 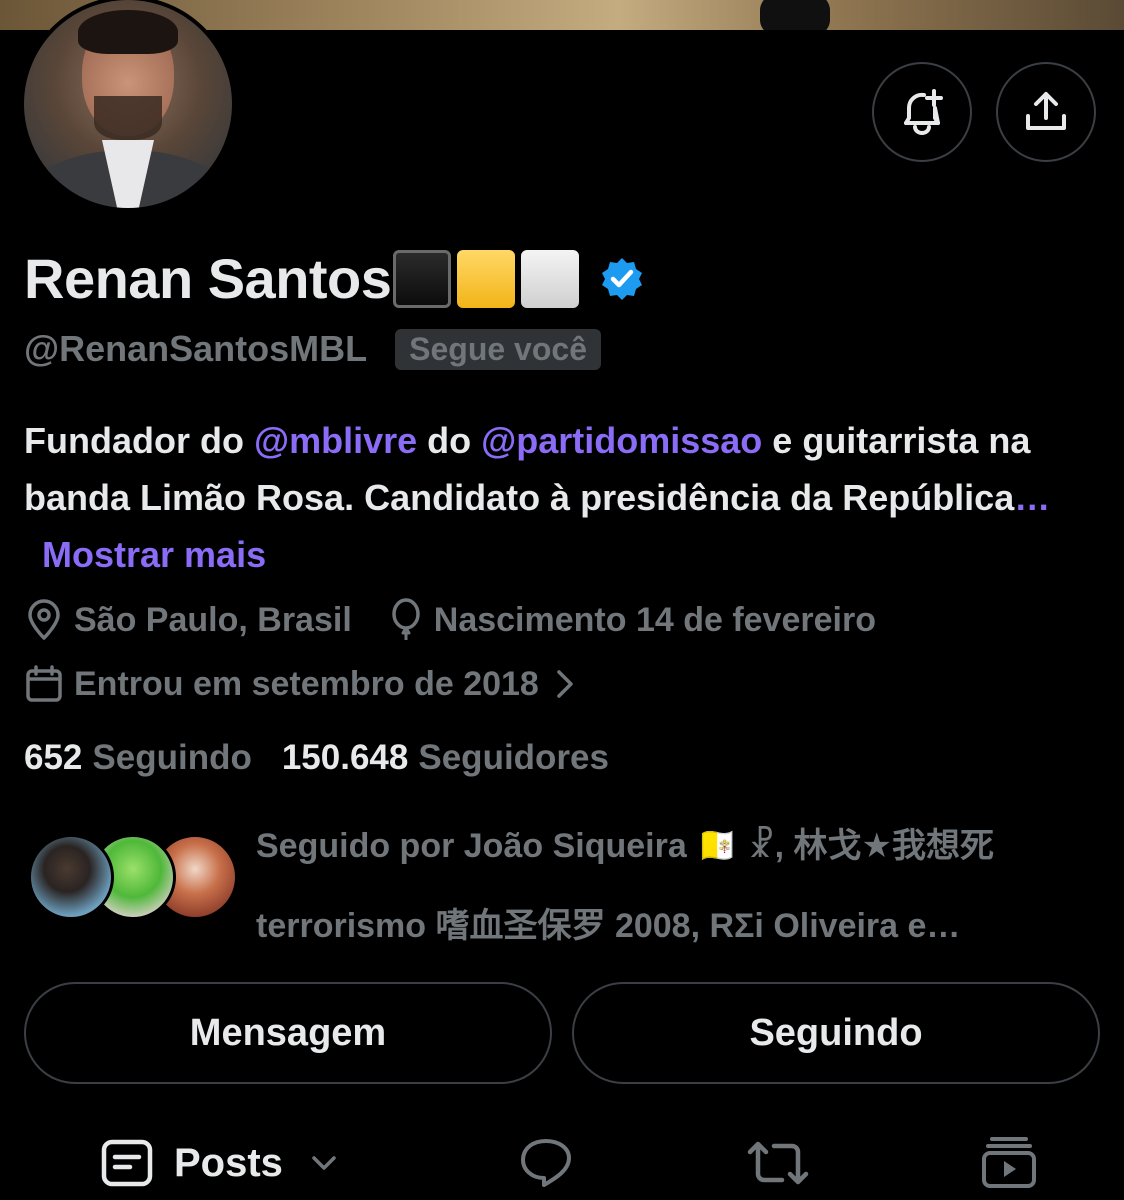 I want to click on share-upload-icon, so click(x=1046, y=111).